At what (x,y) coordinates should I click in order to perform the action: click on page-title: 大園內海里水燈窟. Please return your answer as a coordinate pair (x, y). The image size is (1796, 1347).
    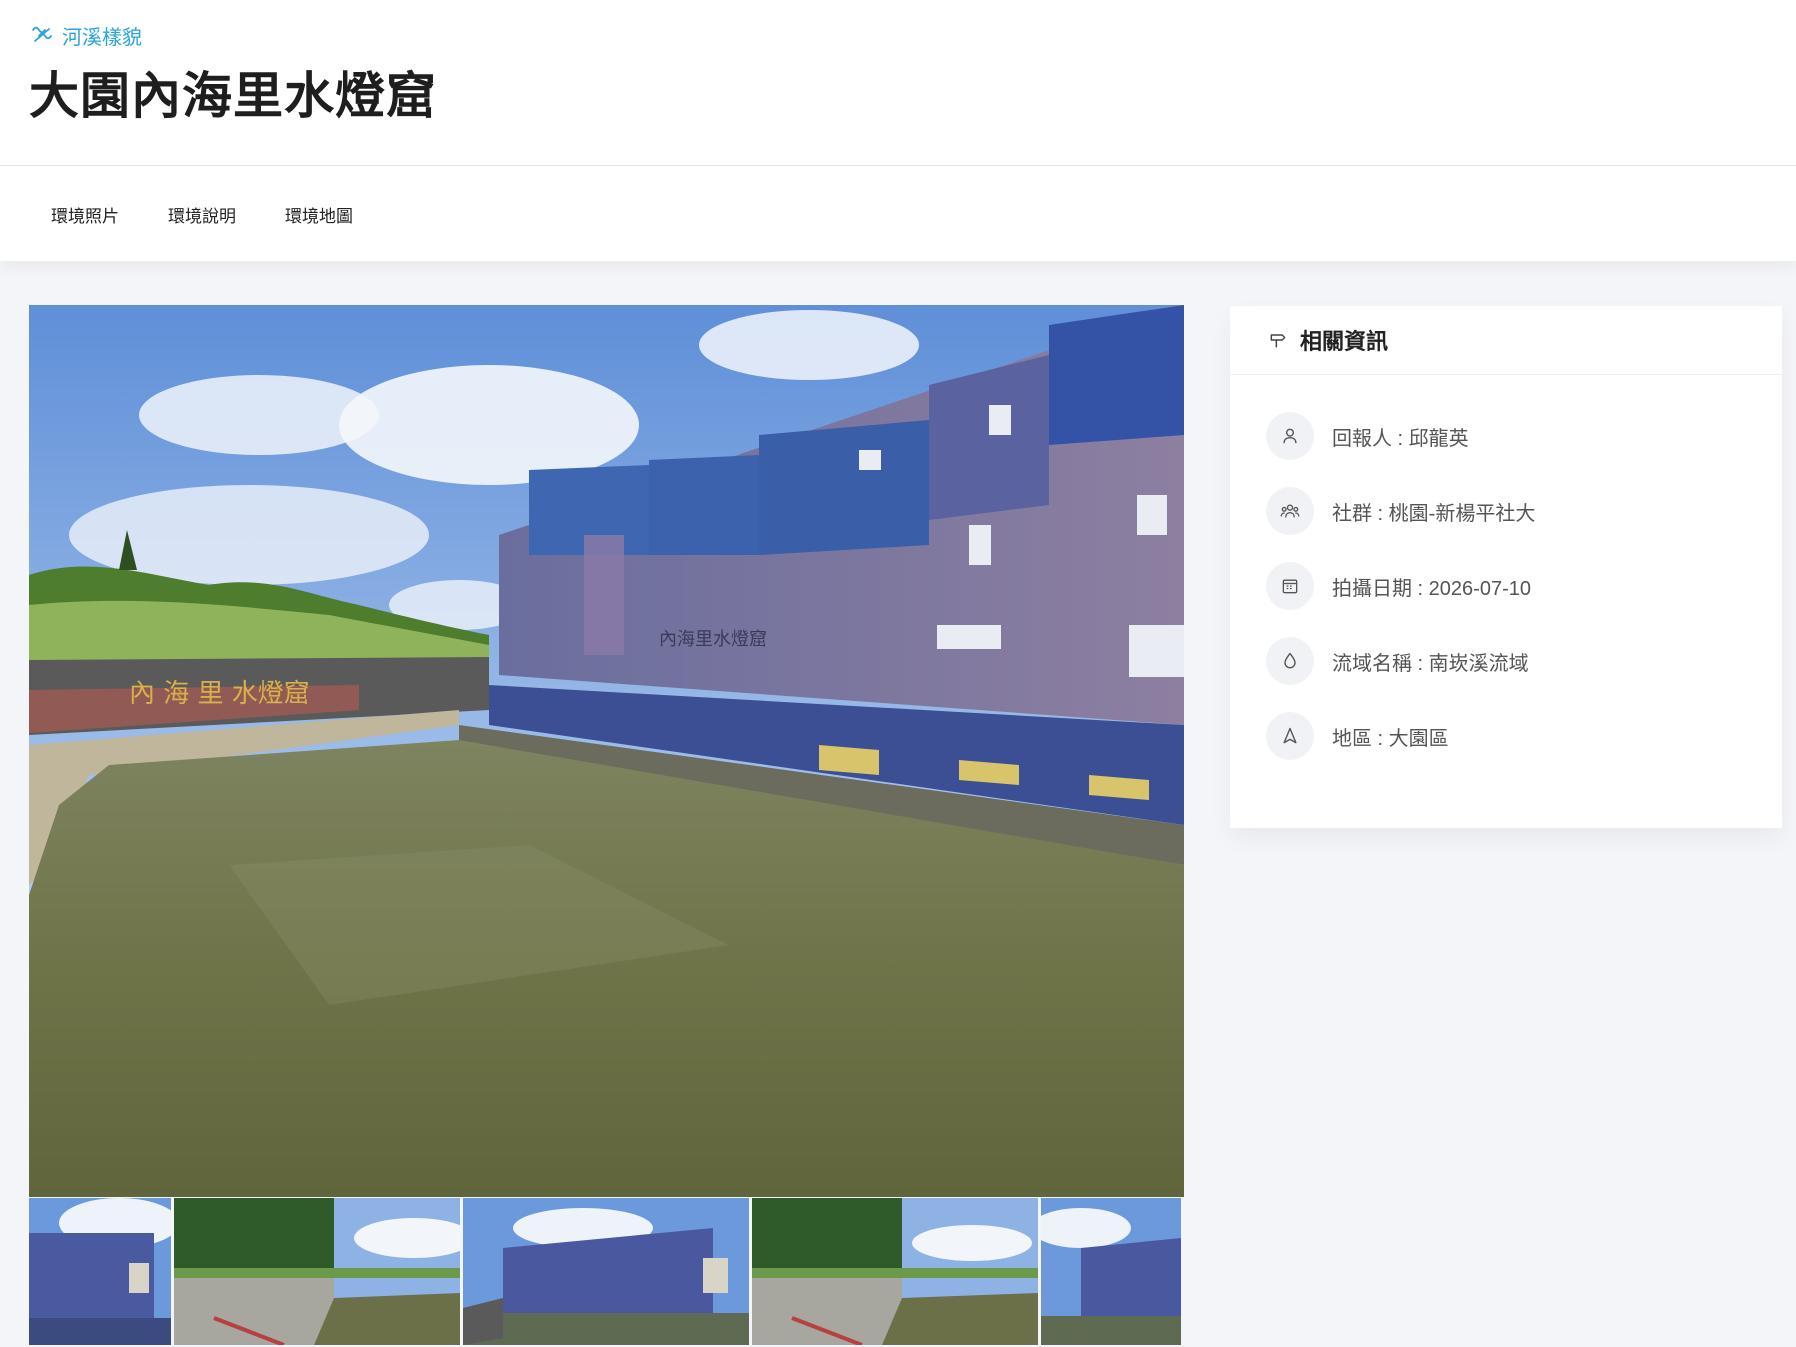
    Looking at the image, I should click on (233, 96).